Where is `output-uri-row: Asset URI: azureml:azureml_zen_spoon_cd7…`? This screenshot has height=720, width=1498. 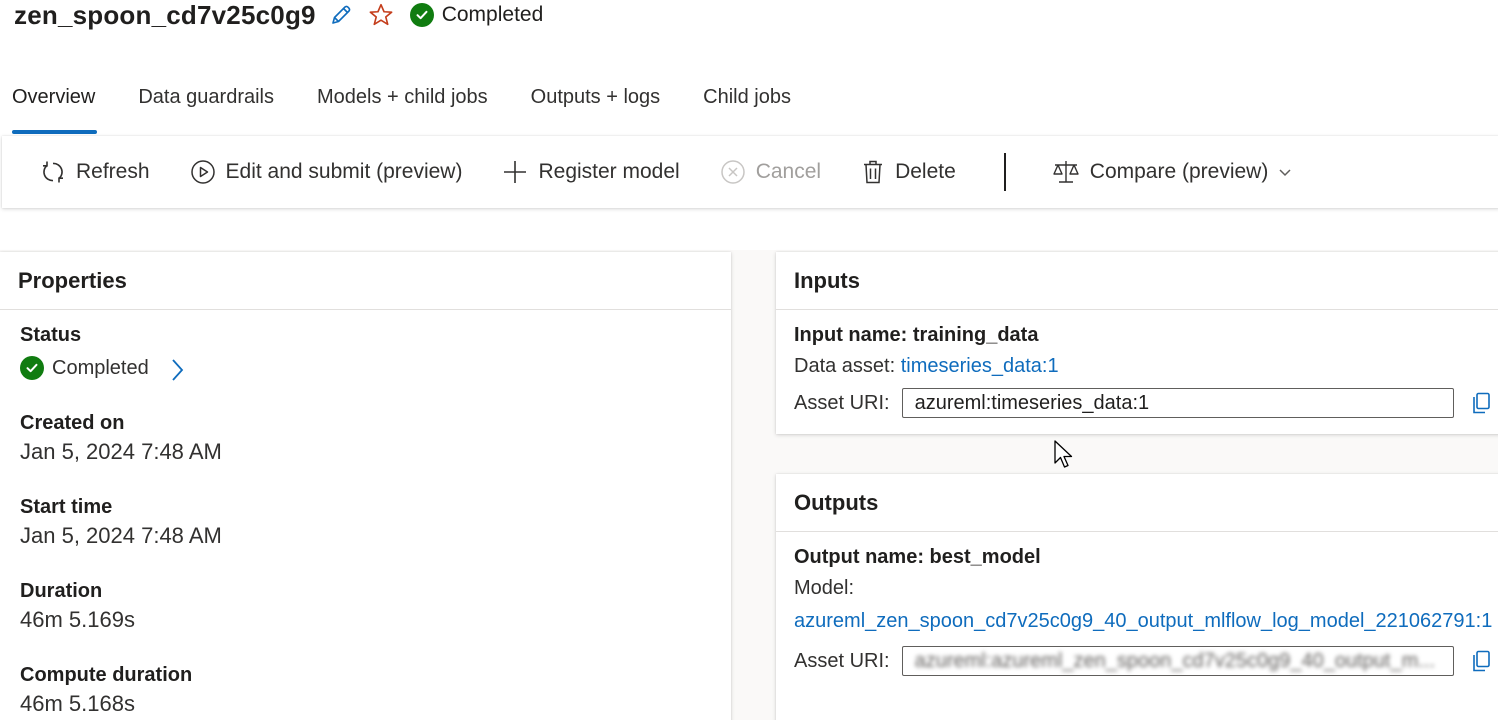
output-uri-row: Asset URI: azureml:azureml_zen_spoon_cd7… is located at coordinates (1146, 661).